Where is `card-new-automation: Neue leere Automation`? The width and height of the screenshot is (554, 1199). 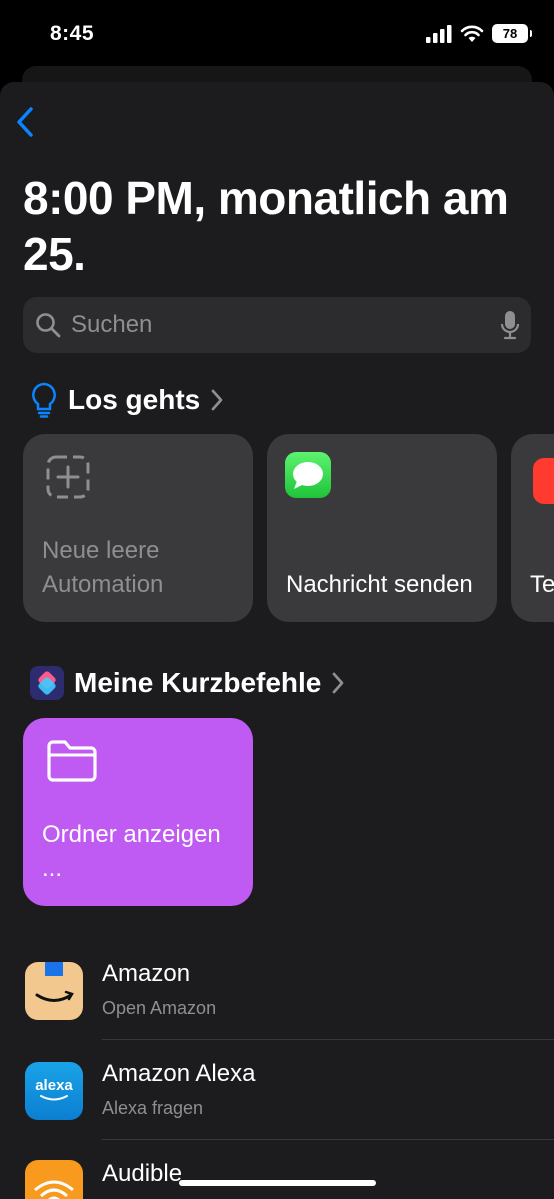
card-new-automation: Neue leere Automation is located at coordinates (138, 528).